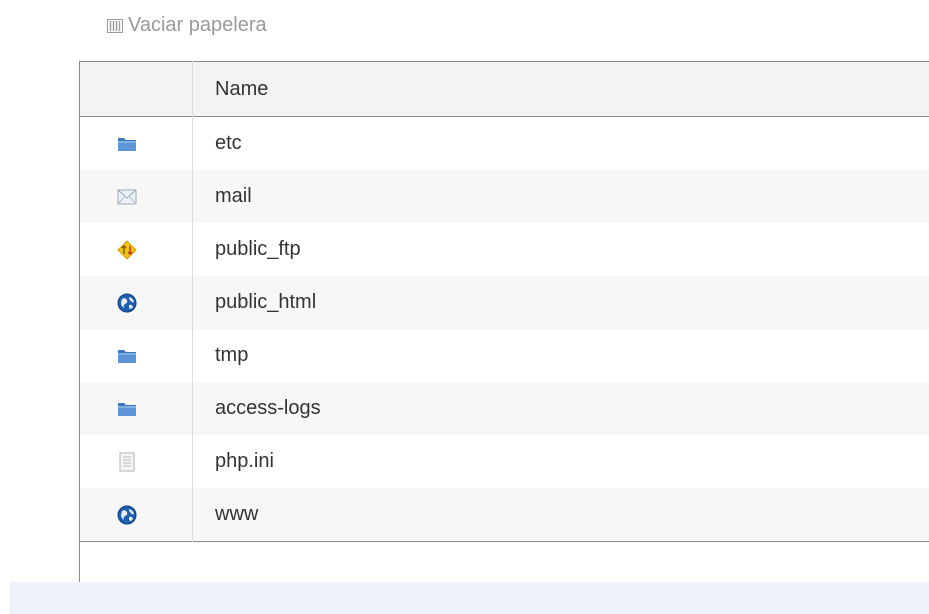 This screenshot has height=614, width=929. What do you see at coordinates (115, 25) in the screenshot?
I see `trash-icon` at bounding box center [115, 25].